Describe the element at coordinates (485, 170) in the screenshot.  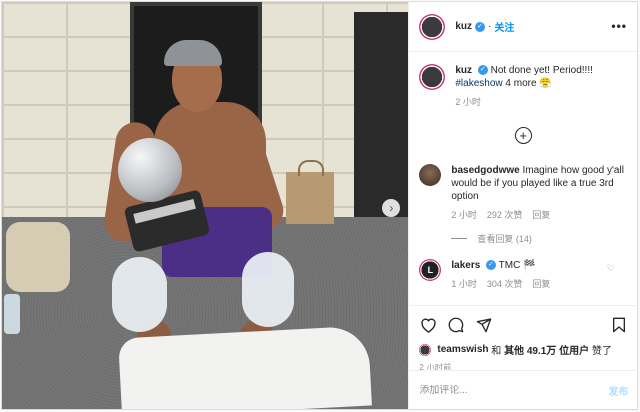
I see `comment-username: basedgodwwe` at that location.